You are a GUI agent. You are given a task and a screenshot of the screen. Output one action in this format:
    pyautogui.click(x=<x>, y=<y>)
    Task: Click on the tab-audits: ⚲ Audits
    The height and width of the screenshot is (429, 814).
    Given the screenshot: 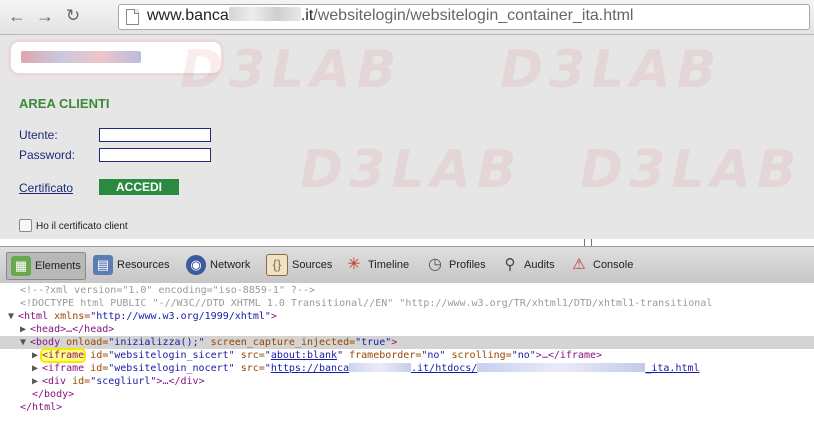 What is the action you would take?
    pyautogui.click(x=527, y=265)
    